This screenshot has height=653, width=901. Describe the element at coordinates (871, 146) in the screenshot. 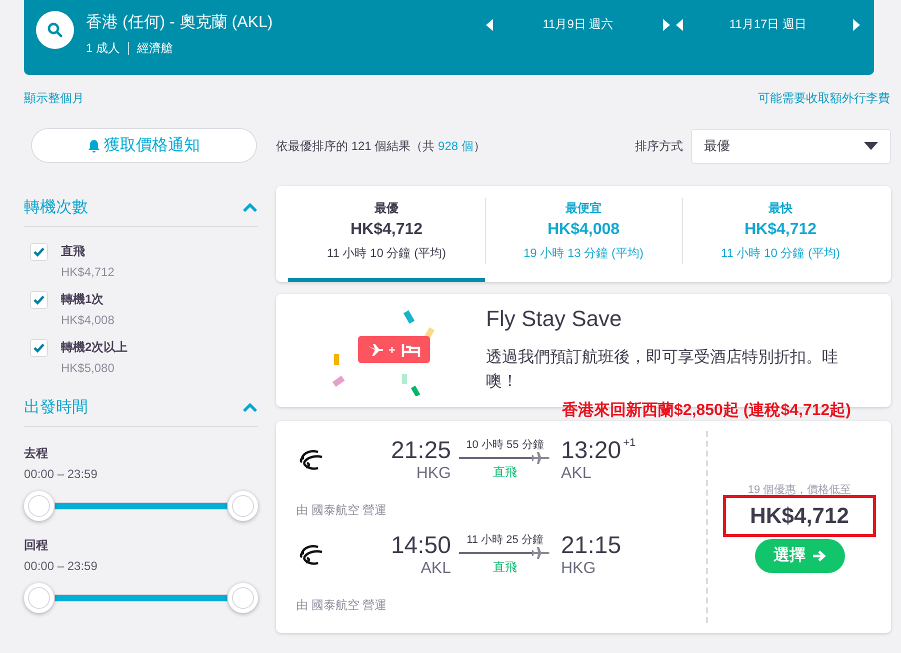

I see `caret-down-icon` at that location.